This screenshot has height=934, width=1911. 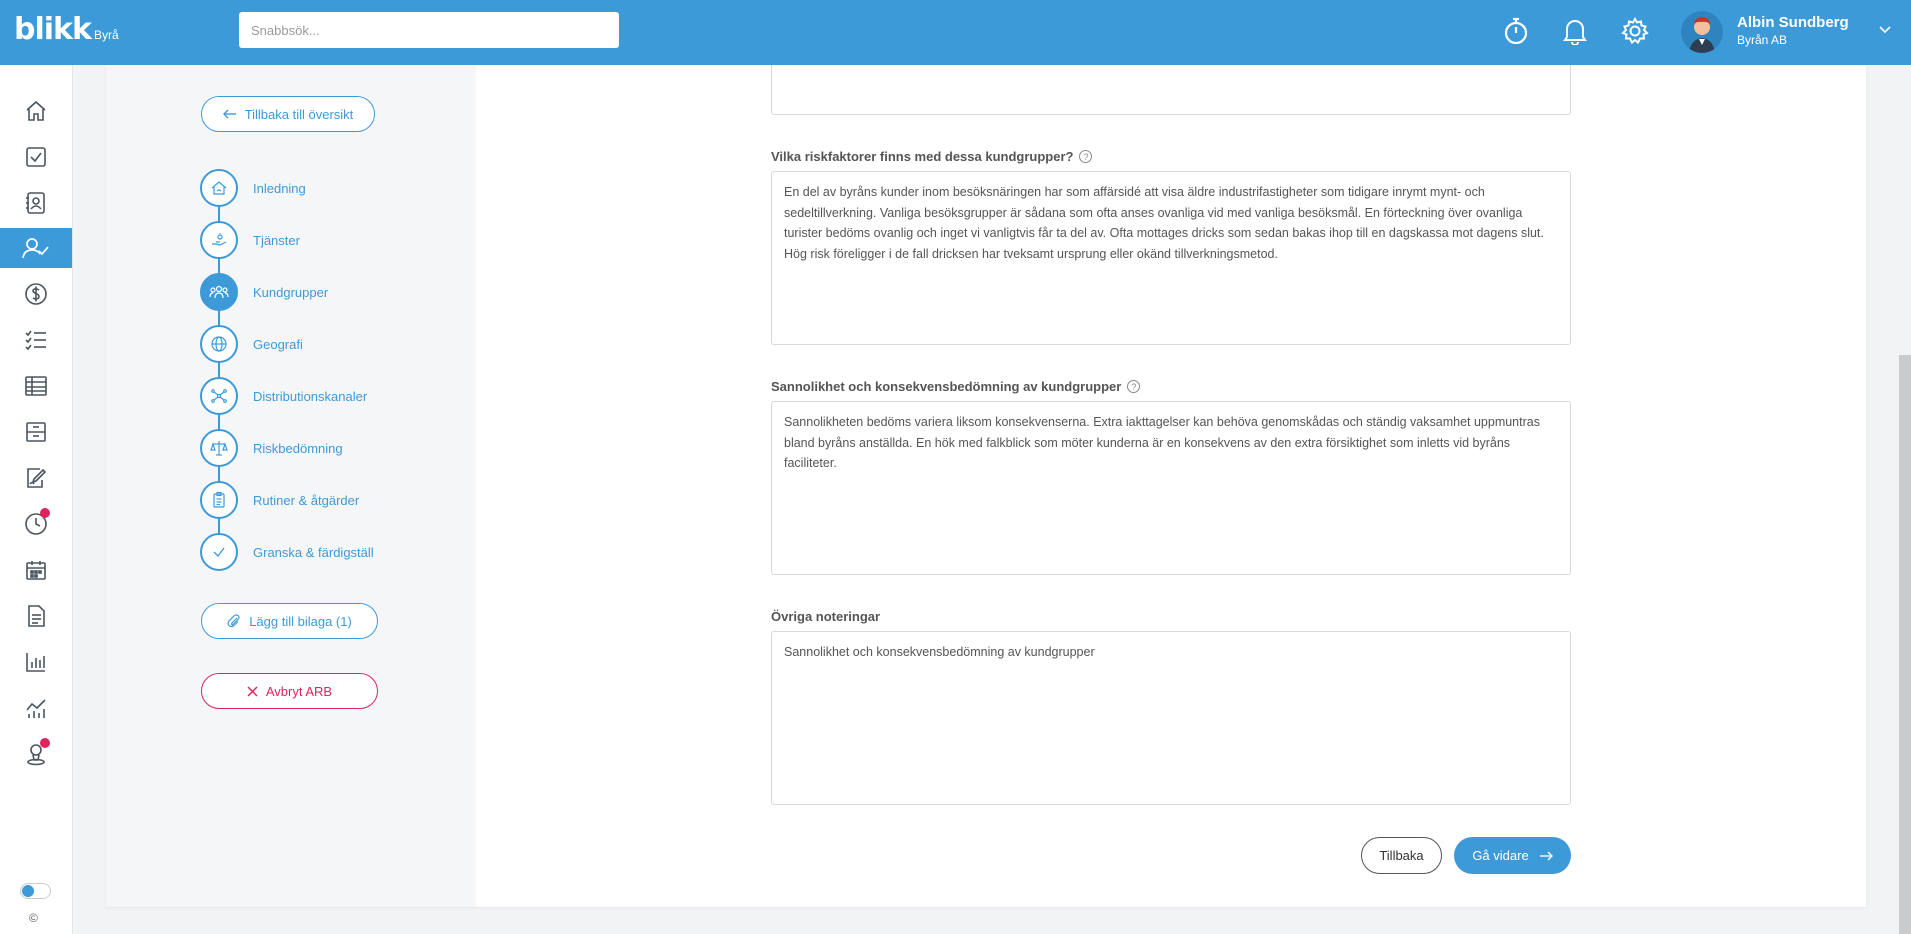 I want to click on hand-icon, so click(x=219, y=240).